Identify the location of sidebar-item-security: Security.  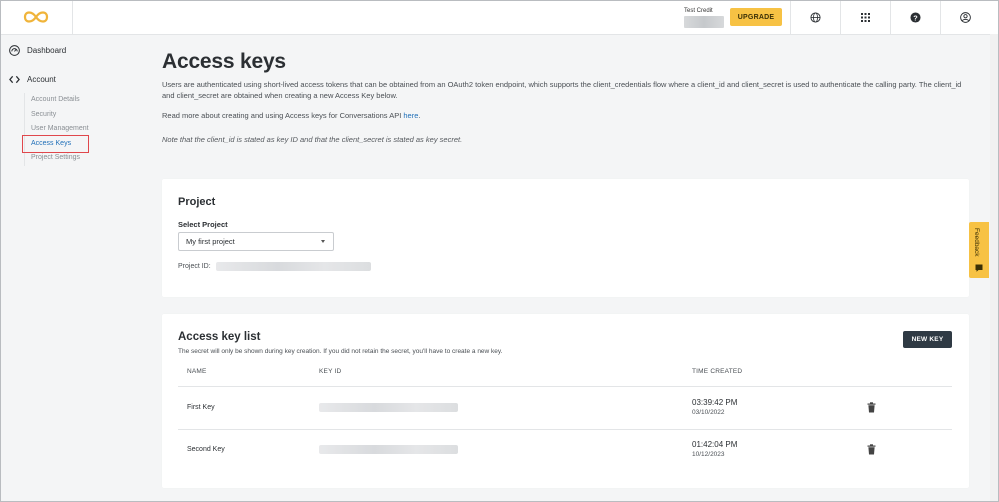
(60, 115).